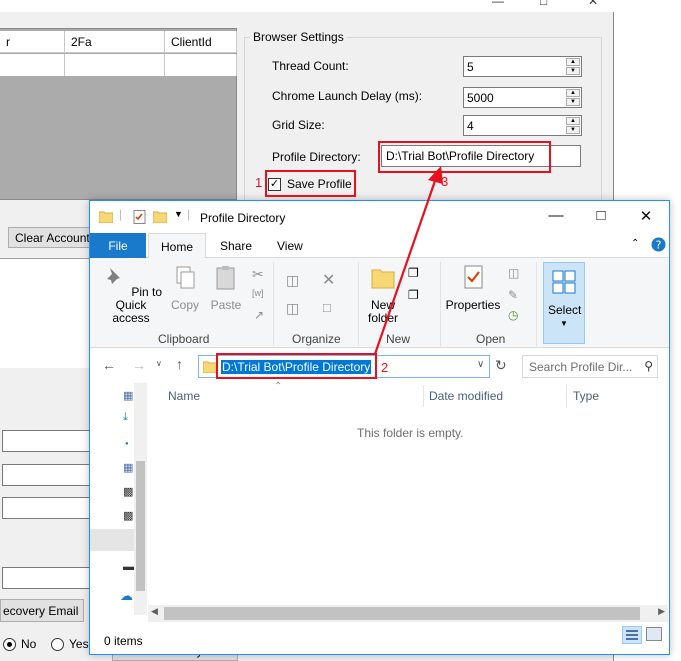 This screenshot has width=681, height=661. What do you see at coordinates (435, 175) in the screenshot?
I see `annotation-arrowhead` at bounding box center [435, 175].